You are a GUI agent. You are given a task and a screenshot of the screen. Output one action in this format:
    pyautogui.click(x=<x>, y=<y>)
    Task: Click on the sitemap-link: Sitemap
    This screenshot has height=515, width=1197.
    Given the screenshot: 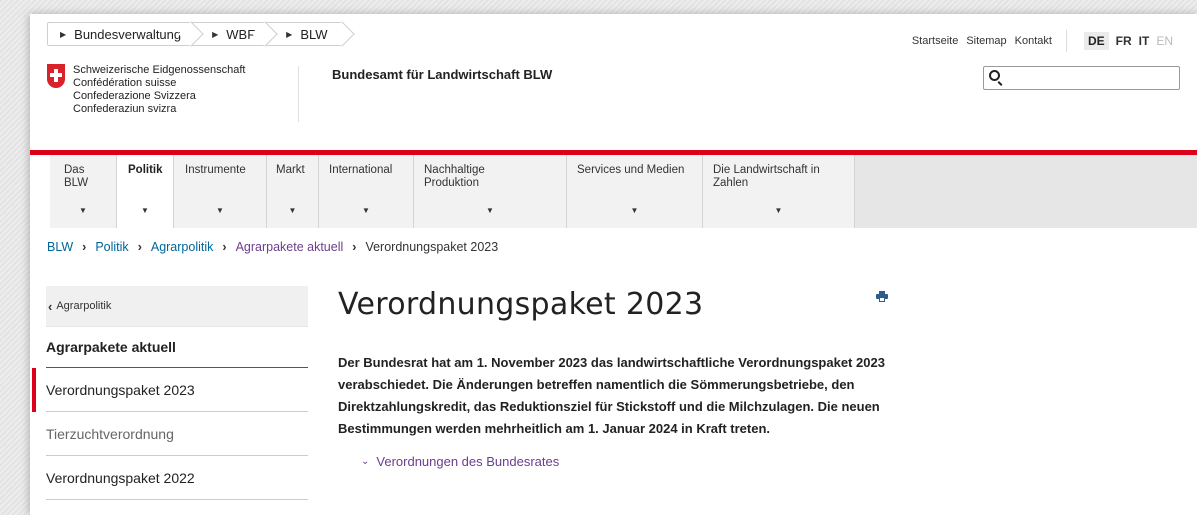 What is the action you would take?
    pyautogui.click(x=986, y=41)
    